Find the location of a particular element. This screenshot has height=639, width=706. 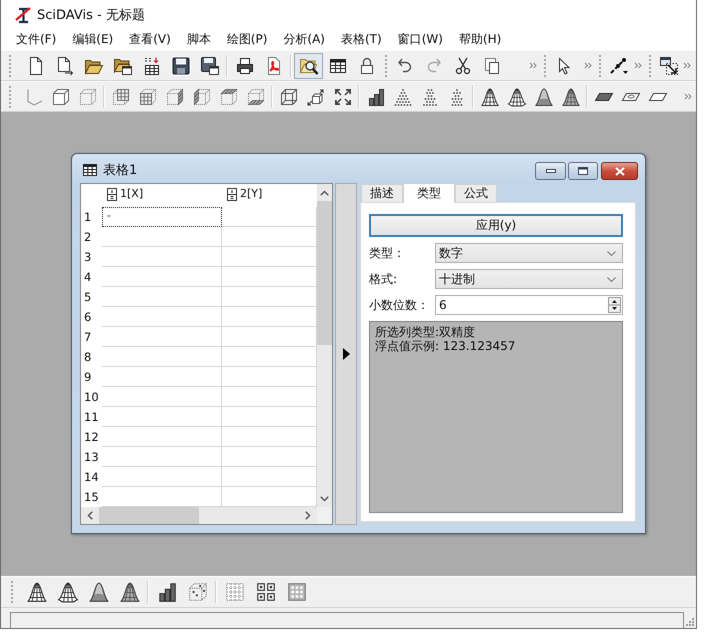

horizontal-scrollbar is located at coordinates (199, 515).